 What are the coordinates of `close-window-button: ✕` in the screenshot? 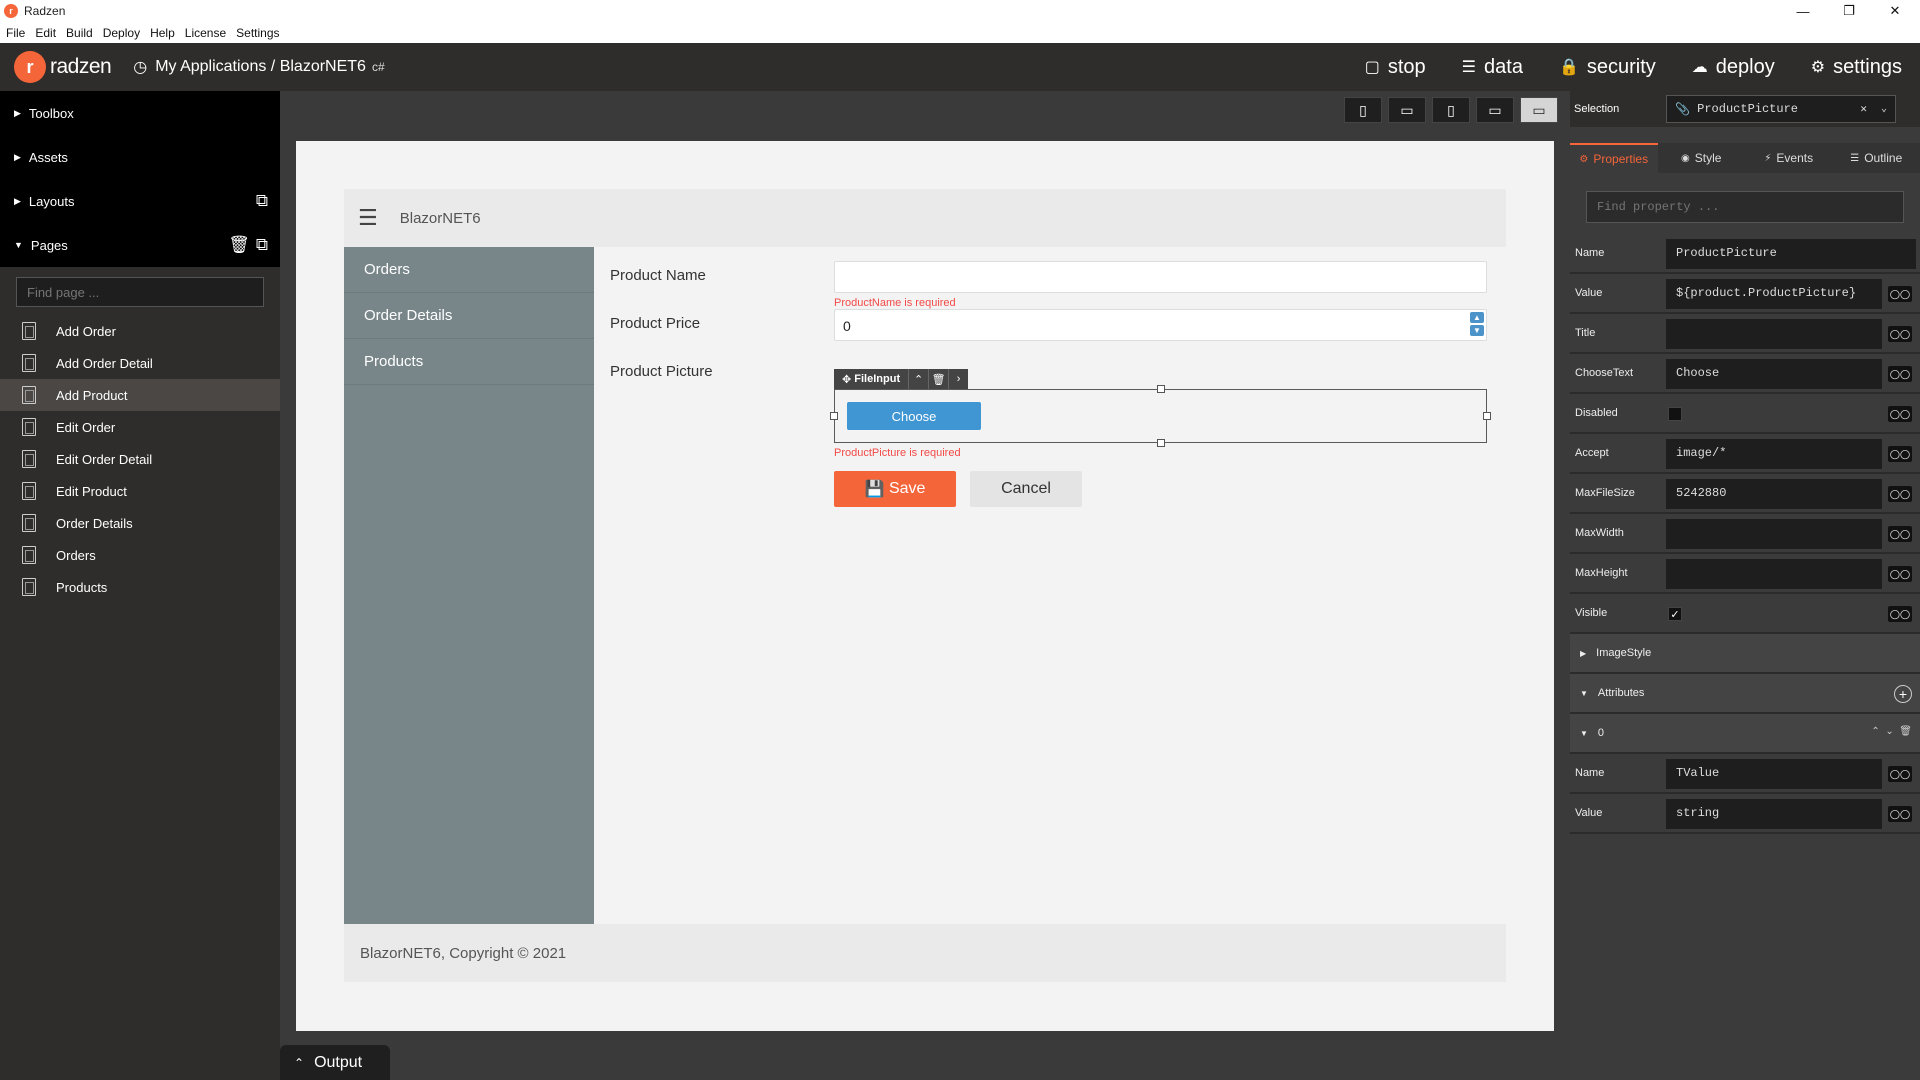 It's located at (1895, 11).